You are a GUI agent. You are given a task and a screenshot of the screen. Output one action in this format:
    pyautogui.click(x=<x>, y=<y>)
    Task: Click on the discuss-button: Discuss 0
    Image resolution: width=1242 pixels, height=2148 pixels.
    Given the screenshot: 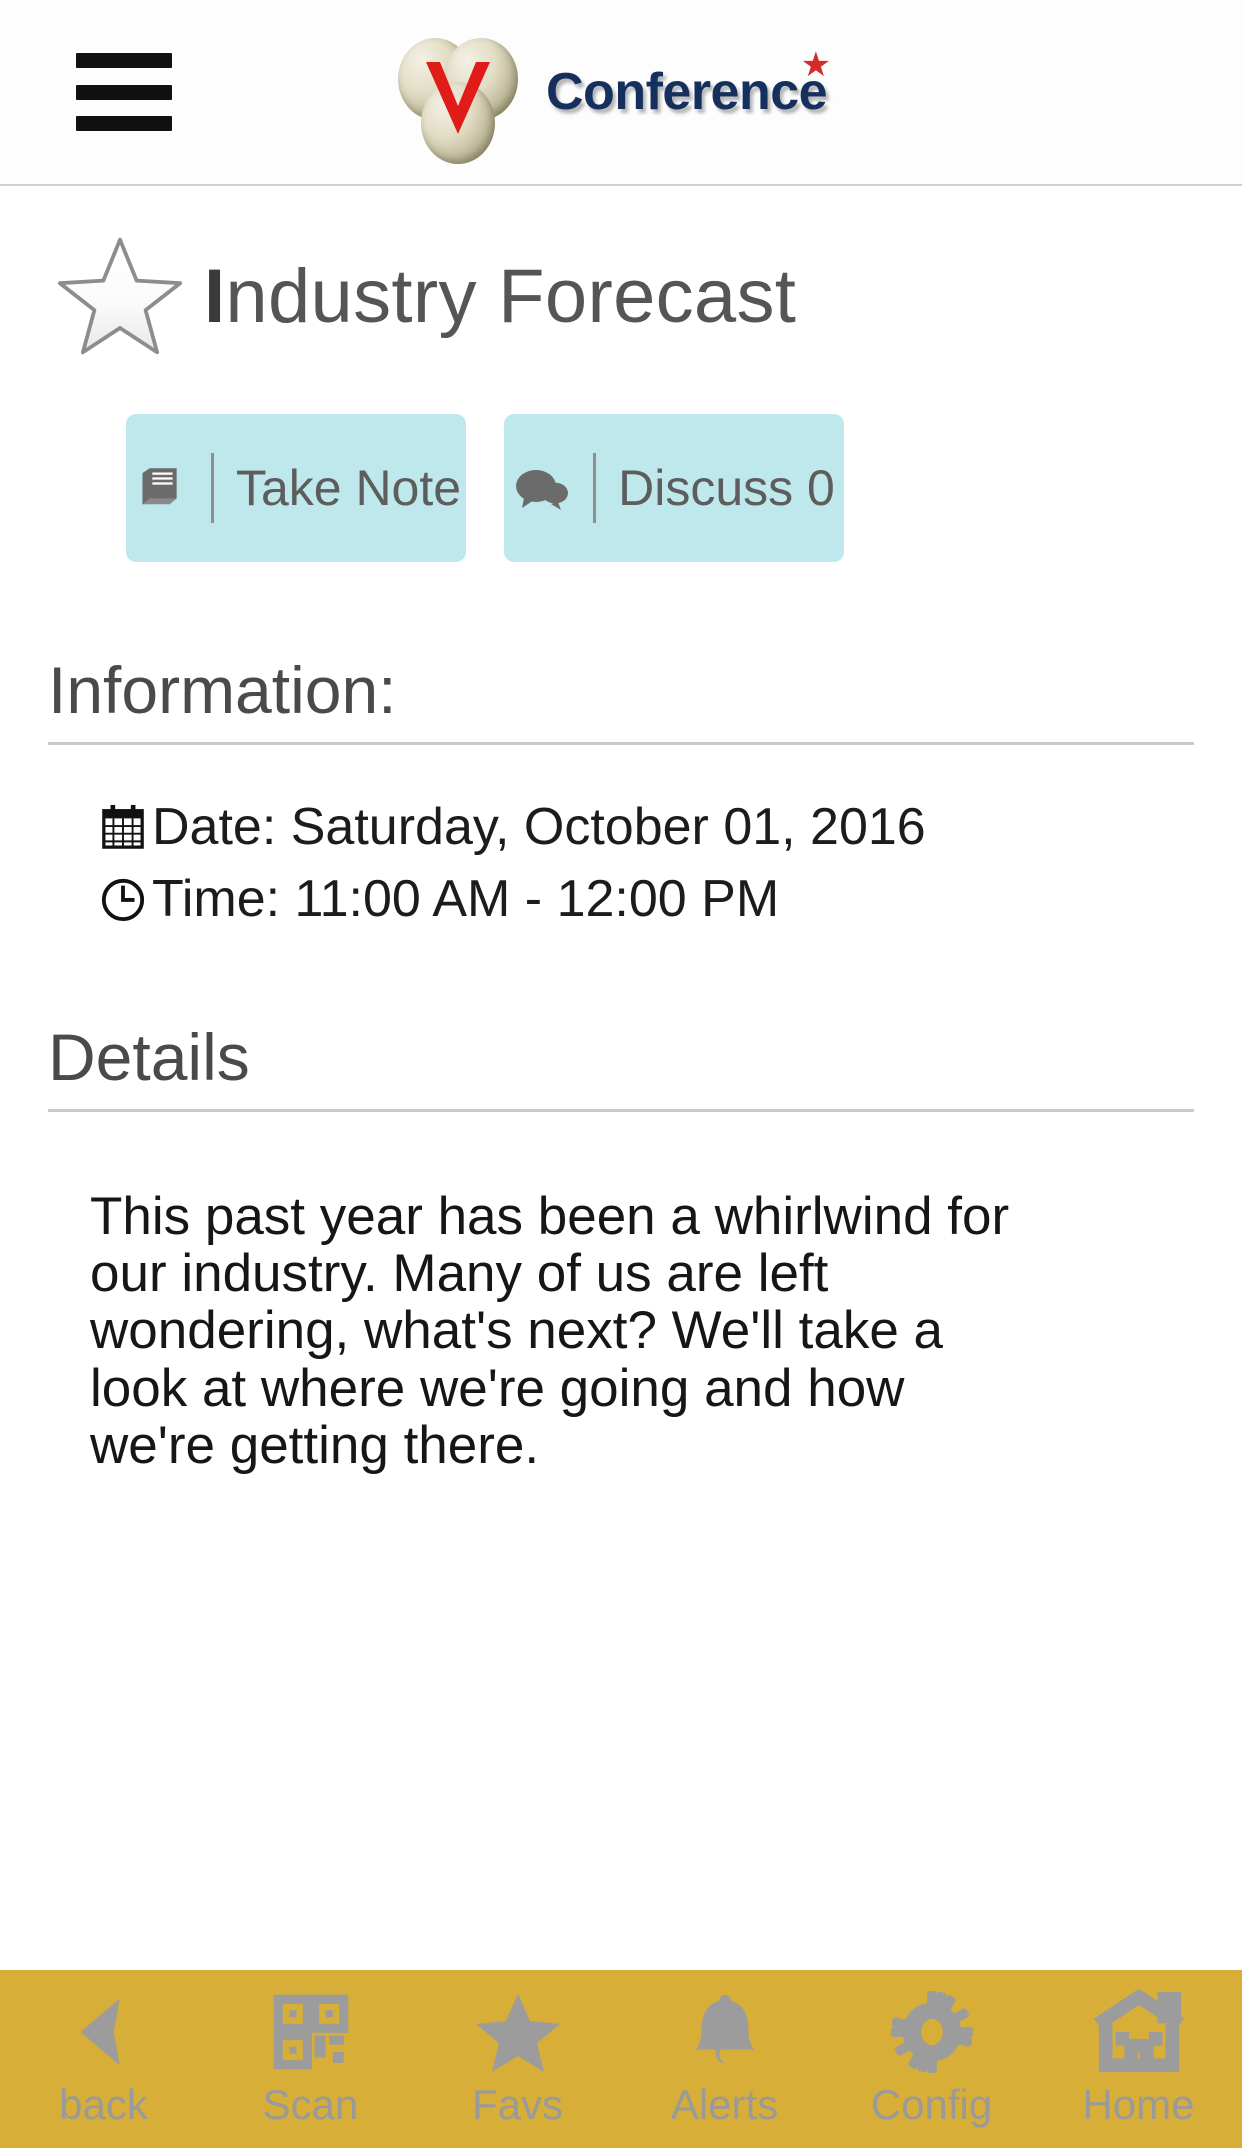 What is the action you would take?
    pyautogui.click(x=674, y=488)
    